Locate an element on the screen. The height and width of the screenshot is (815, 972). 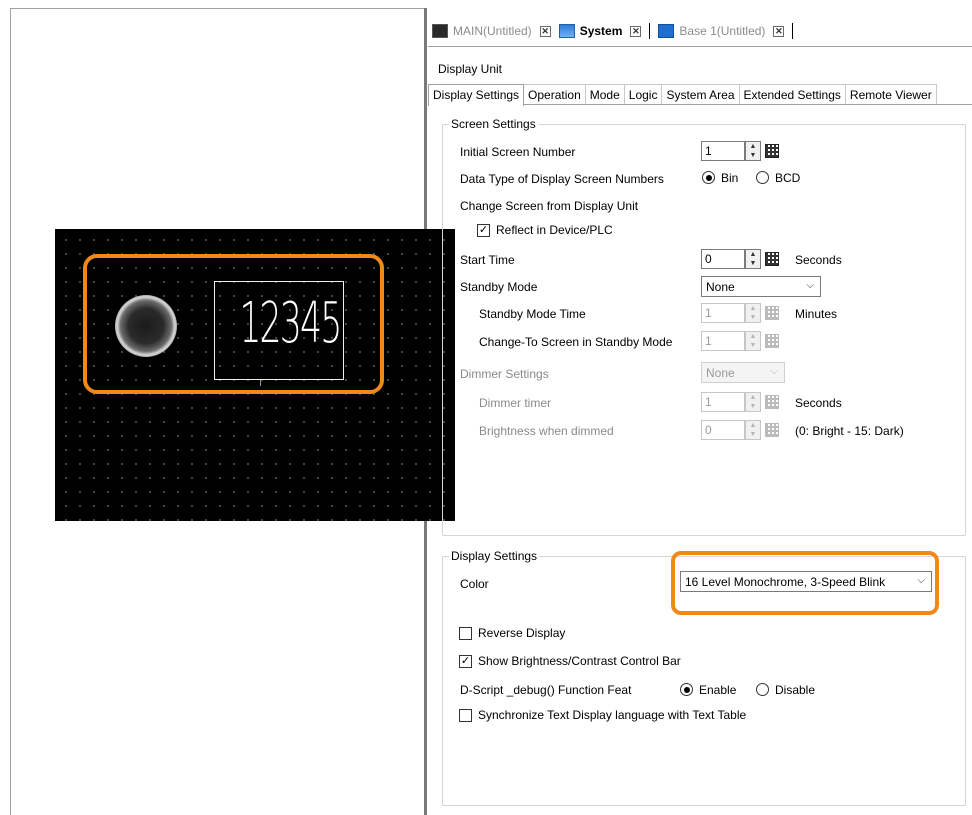
reverse-display-label: Reverse Display is located at coordinates (522, 633).